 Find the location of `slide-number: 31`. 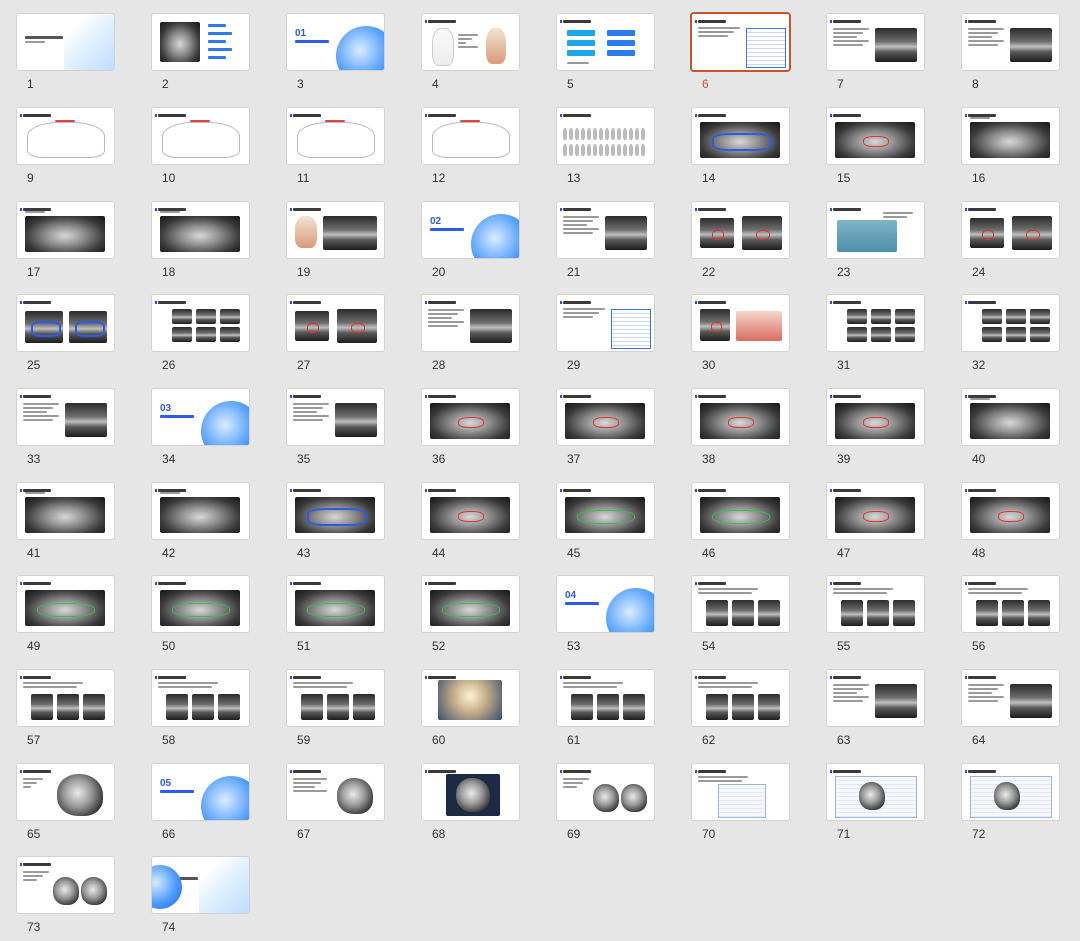

slide-number: 31 is located at coordinates (844, 365).